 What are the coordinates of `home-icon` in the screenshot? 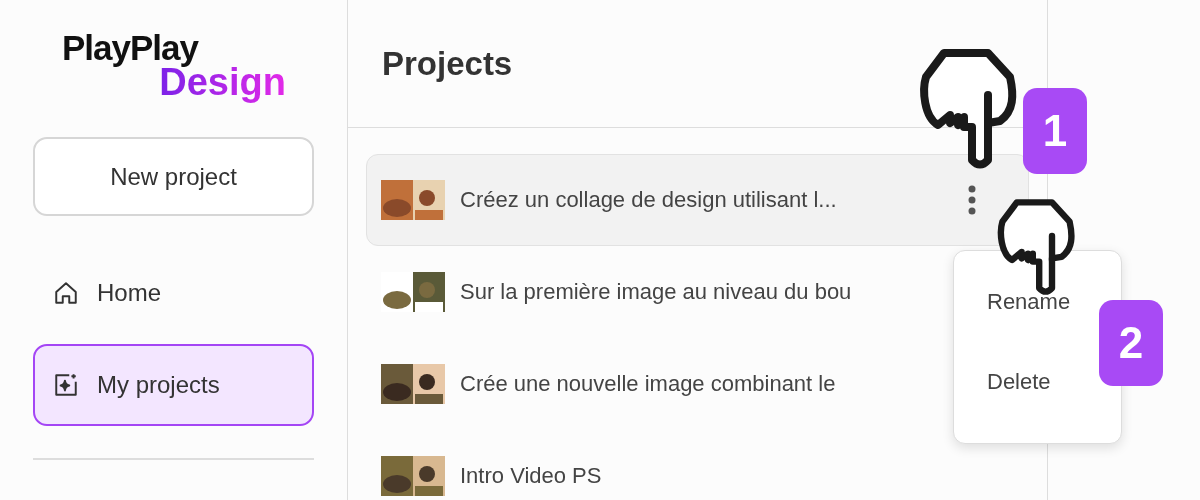 It's located at (66, 293).